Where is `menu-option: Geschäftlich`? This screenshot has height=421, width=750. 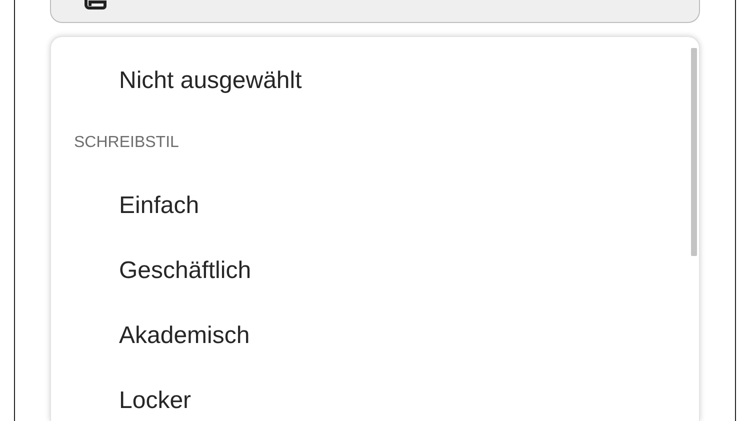 menu-option: Geschäftlich is located at coordinates (375, 270).